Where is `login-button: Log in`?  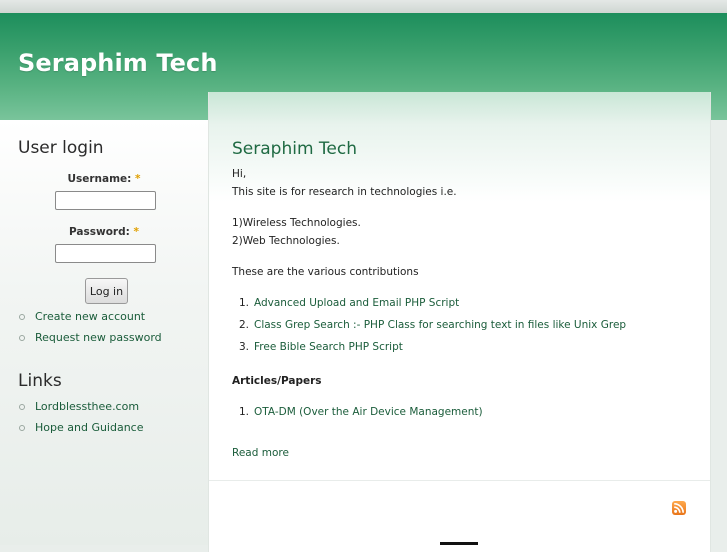
login-button: Log in is located at coordinates (106, 291).